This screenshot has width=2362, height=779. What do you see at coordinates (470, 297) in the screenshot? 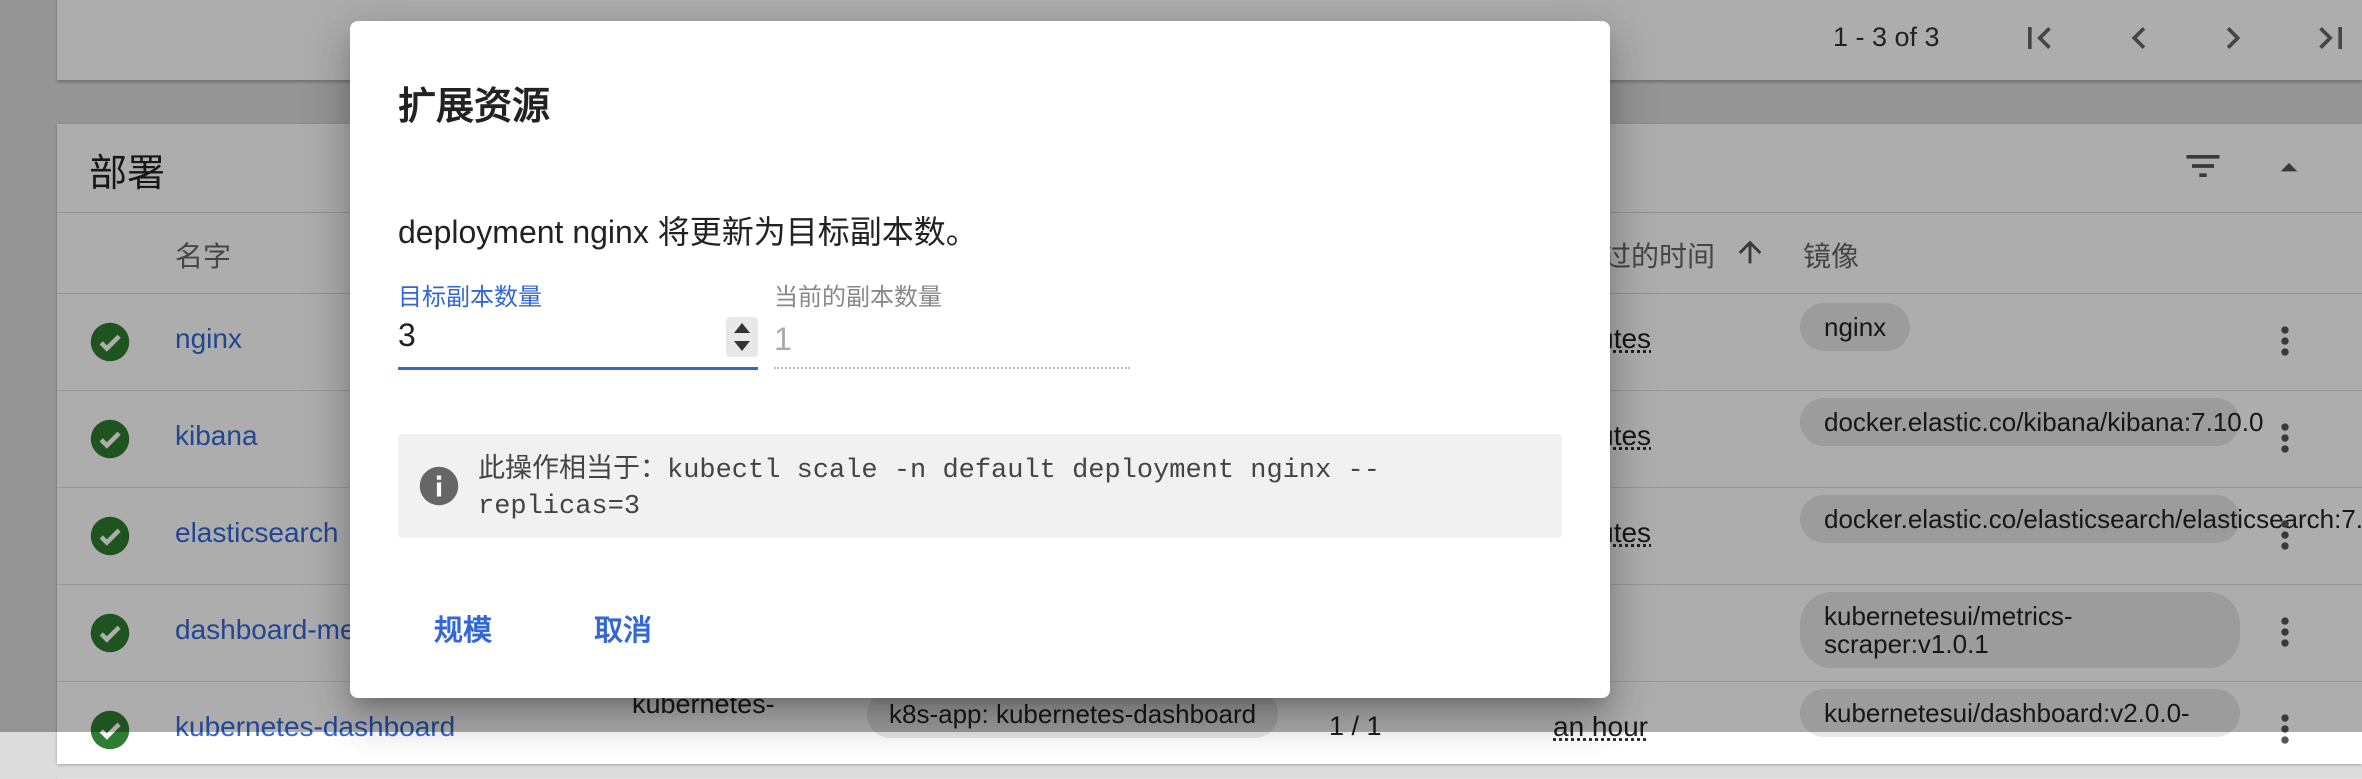
I see `target-replicas-label: 目标副本数量` at bounding box center [470, 297].